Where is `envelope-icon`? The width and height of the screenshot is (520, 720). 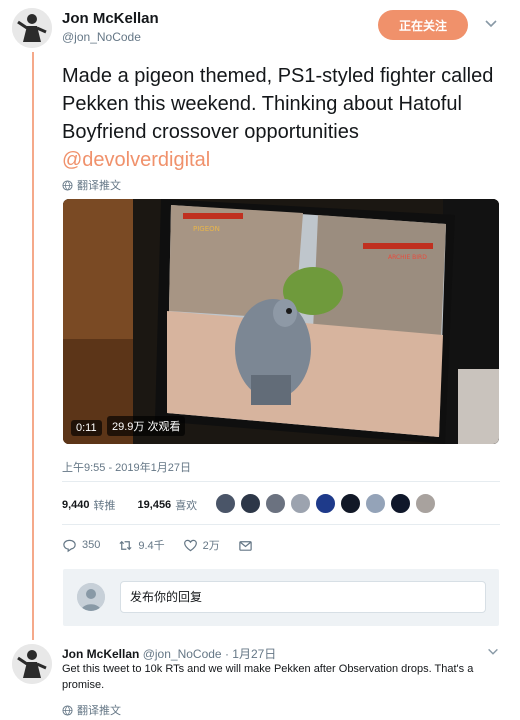 envelope-icon is located at coordinates (245, 545).